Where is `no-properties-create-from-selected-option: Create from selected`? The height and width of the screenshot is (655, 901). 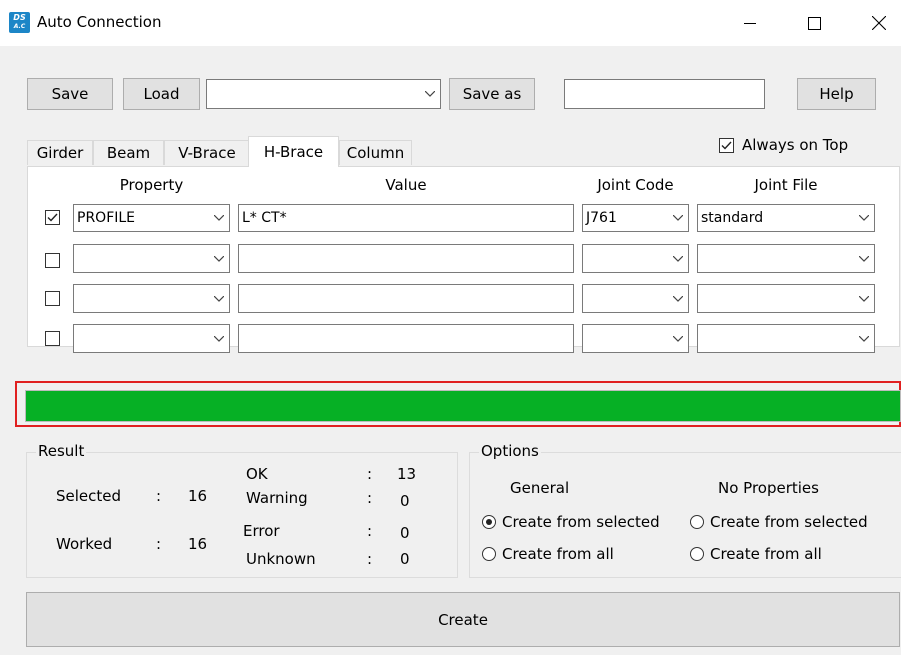 no-properties-create-from-selected-option: Create from selected is located at coordinates (779, 522).